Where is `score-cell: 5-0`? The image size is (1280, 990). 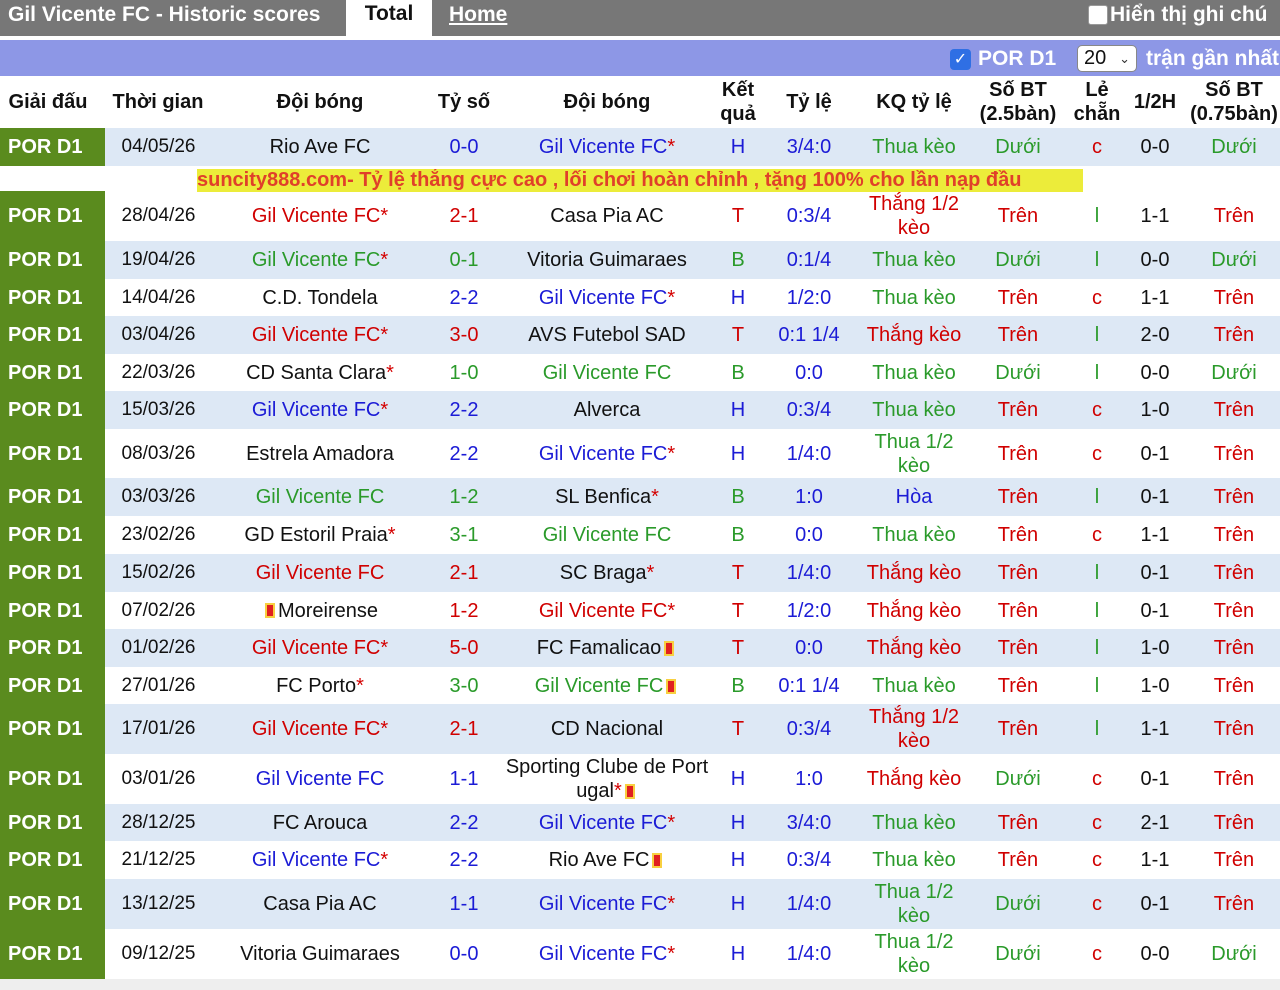 score-cell: 5-0 is located at coordinates (464, 648).